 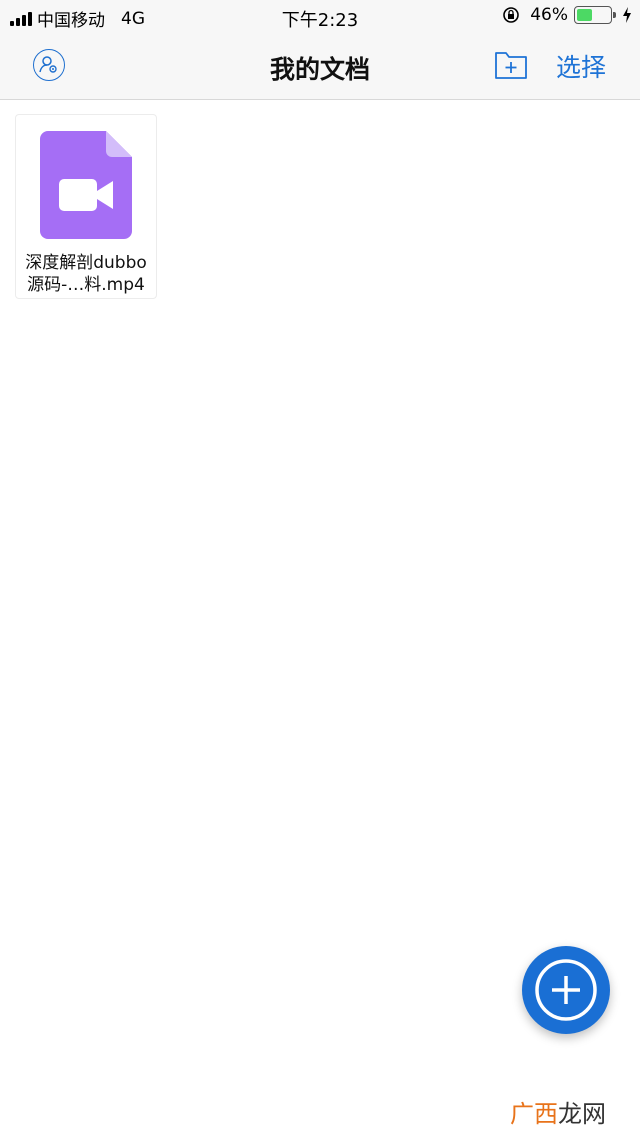 What do you see at coordinates (582, 1114) in the screenshot?
I see `watermark-text: 龙网` at bounding box center [582, 1114].